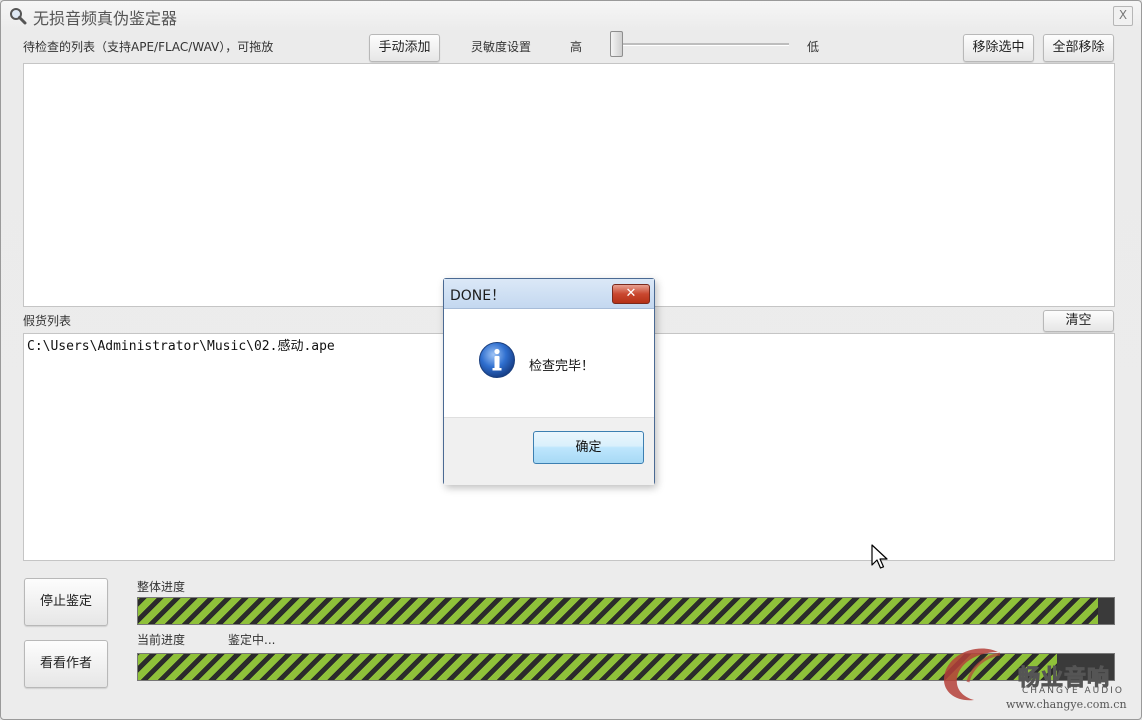 The image size is (1142, 720). What do you see at coordinates (1036, 679) in the screenshot?
I see `watermark-logo: 畅业音响 CHANGYE AUDIO www.changye.com.cn` at bounding box center [1036, 679].